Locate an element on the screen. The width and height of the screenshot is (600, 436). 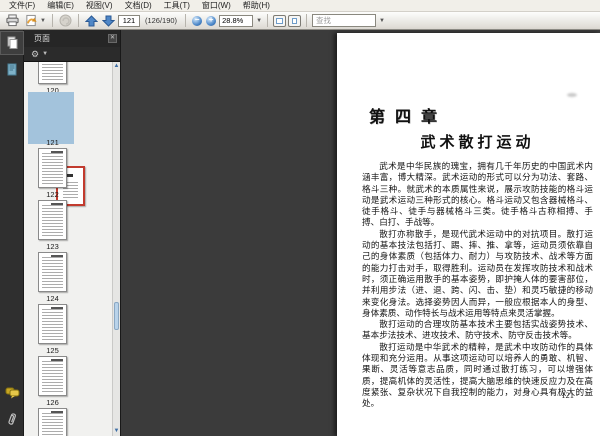
page-thumbnail: 123 is located at coordinates (68, 226).